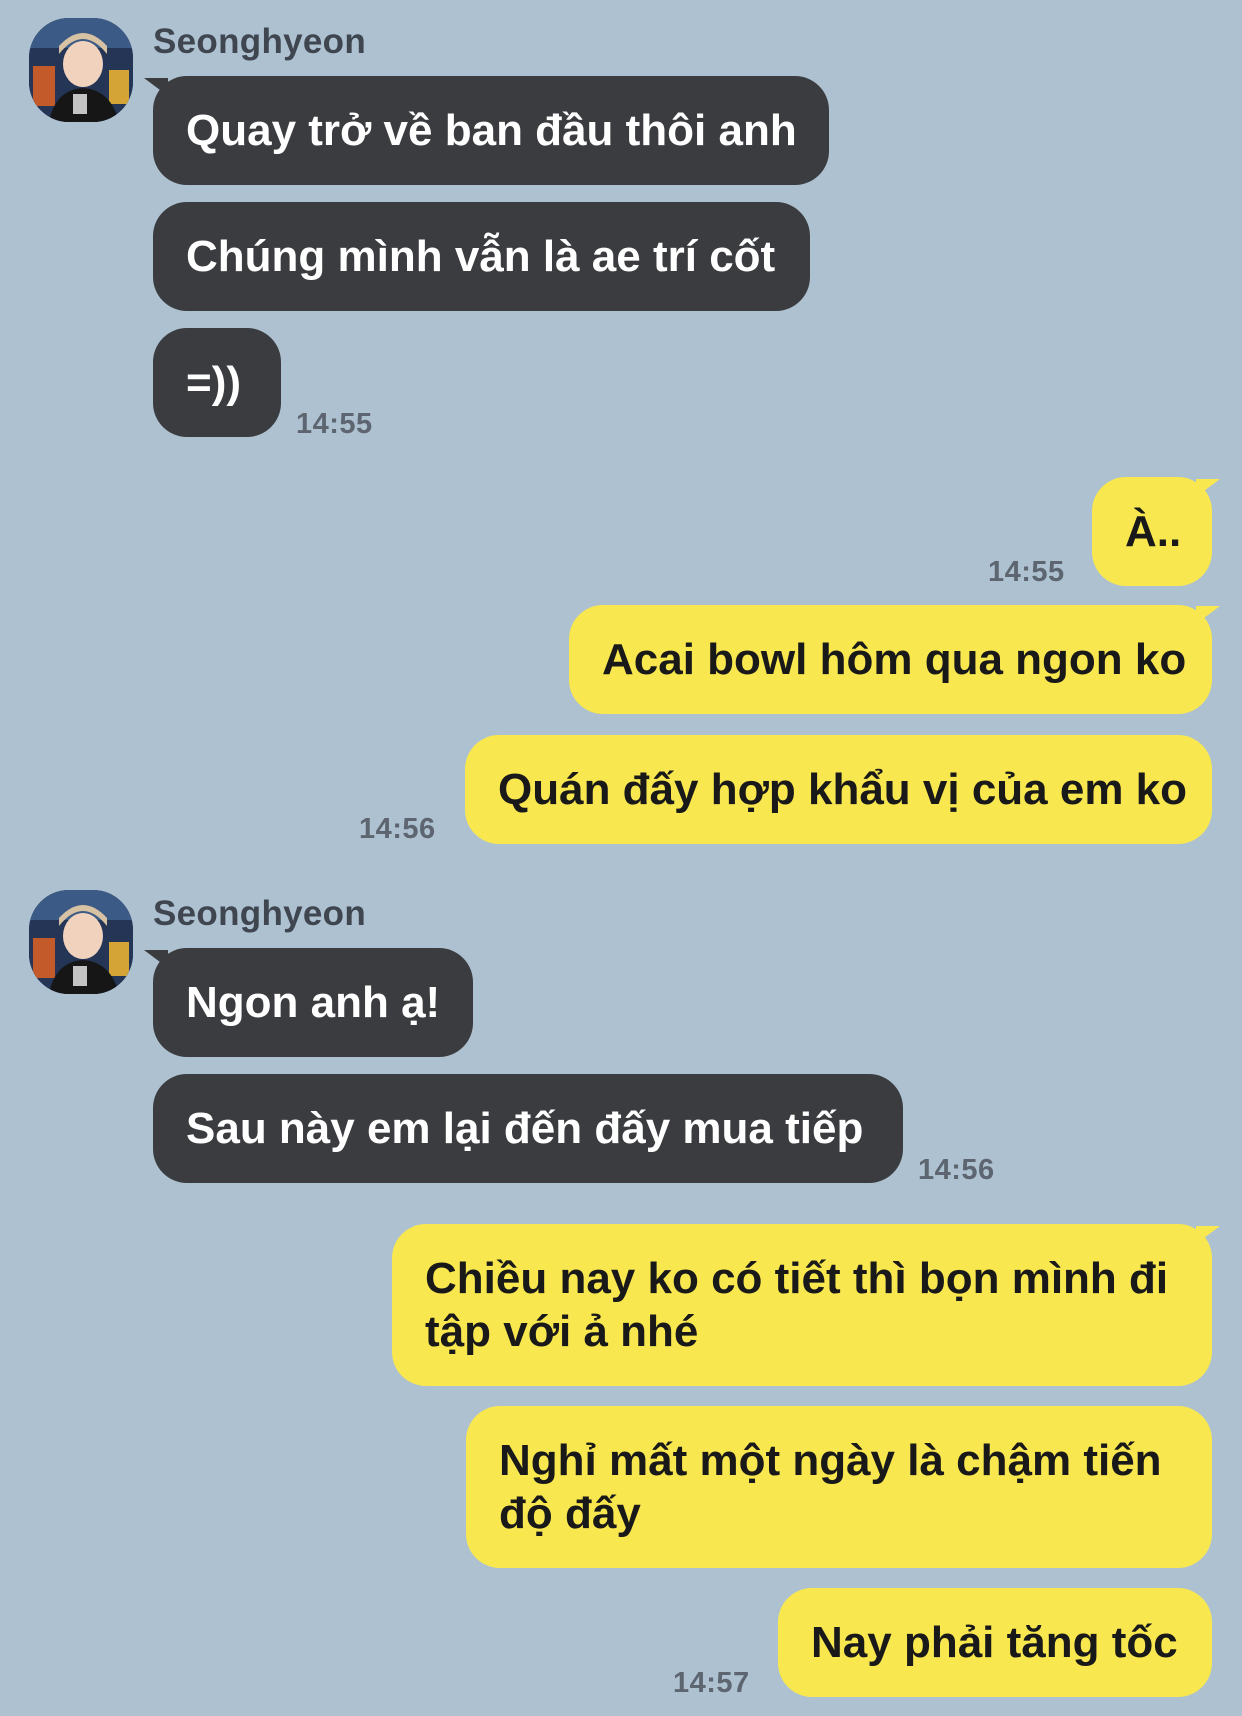  I want to click on message-bubble-incoming: Quay trở về ban đầu thôi anh, so click(491, 130).